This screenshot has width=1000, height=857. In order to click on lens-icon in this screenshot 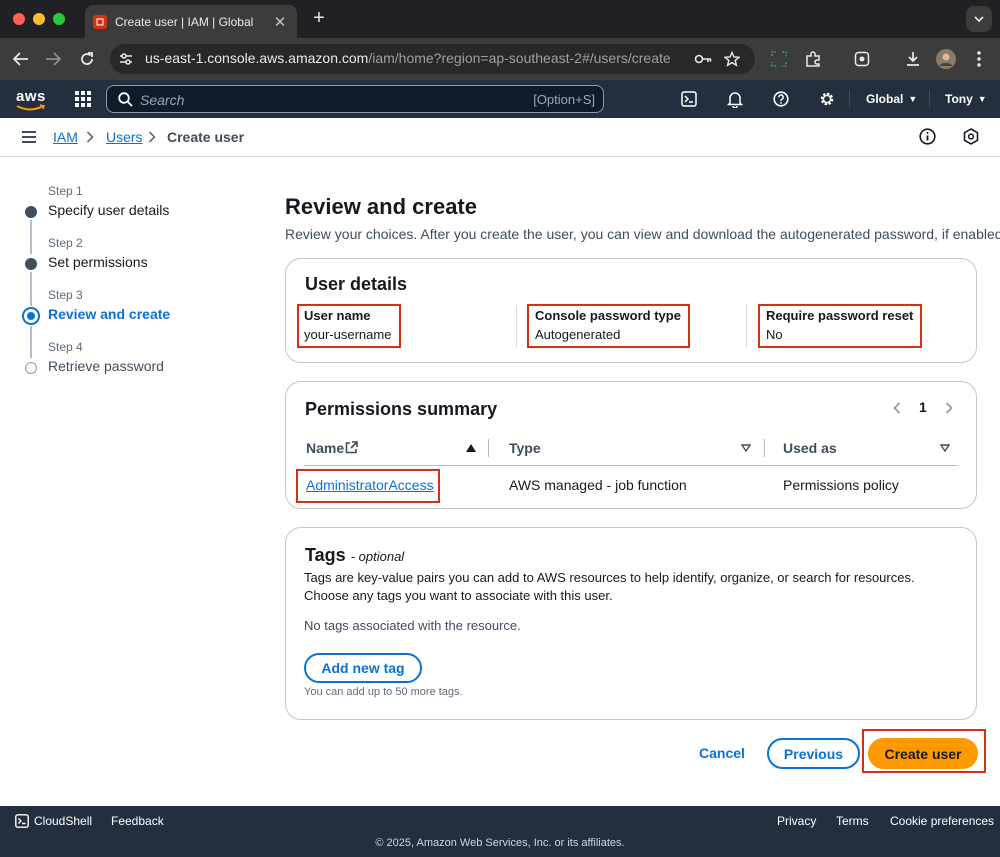, I will do `click(862, 59)`.